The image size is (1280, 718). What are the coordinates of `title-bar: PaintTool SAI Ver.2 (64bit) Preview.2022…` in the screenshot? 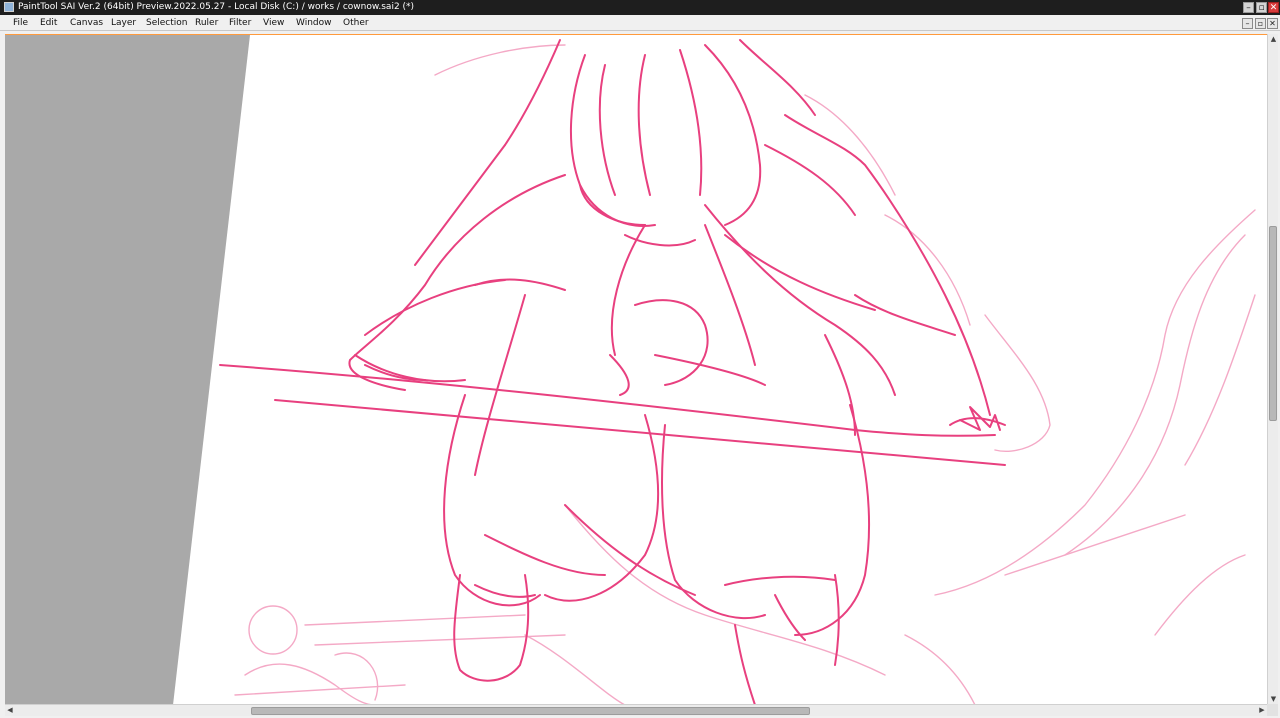 It's located at (640, 7).